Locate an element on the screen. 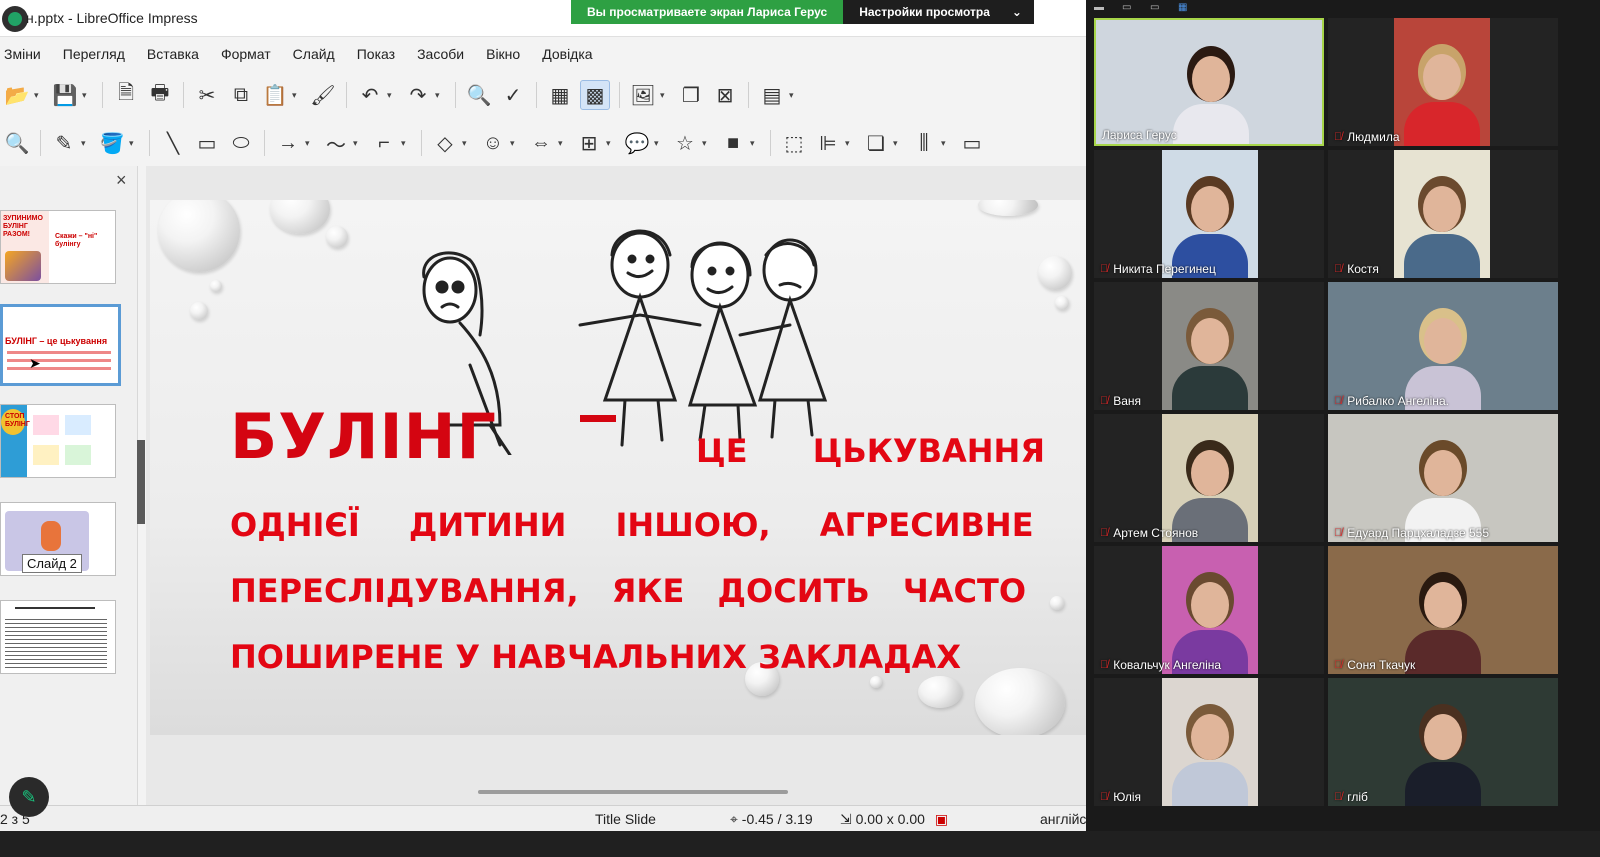  fill-color-icon: 🪣 is located at coordinates (112, 143).